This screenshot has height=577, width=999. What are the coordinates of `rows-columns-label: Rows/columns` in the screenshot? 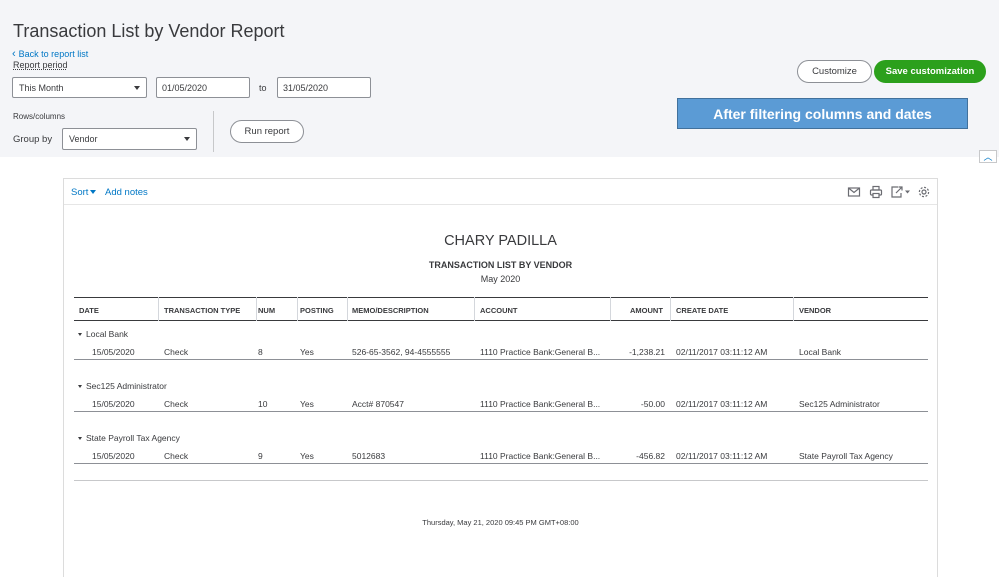 It's located at (39, 116).